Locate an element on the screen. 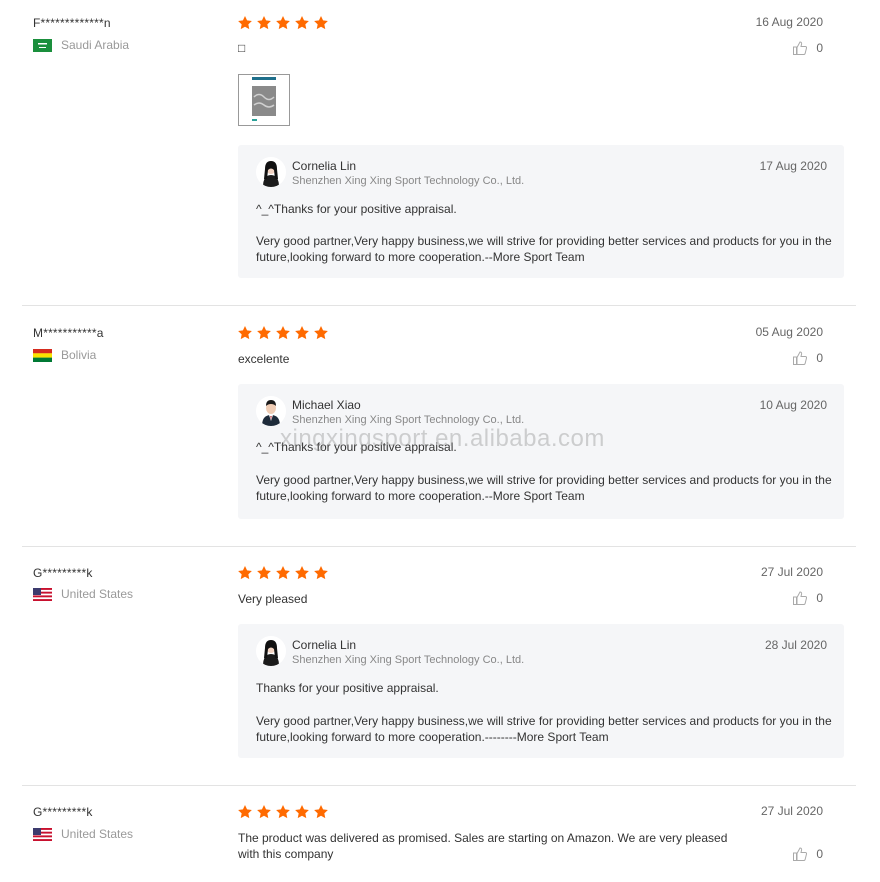 The width and height of the screenshot is (880, 882). reply-date: 17 Aug 2020 is located at coordinates (793, 166).